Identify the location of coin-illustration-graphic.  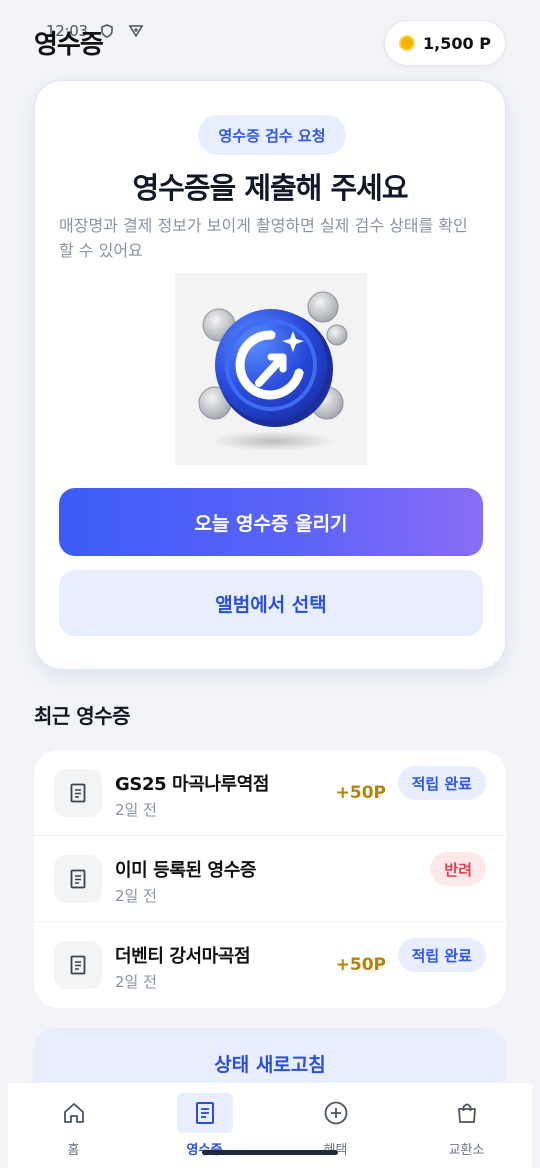
(273, 371).